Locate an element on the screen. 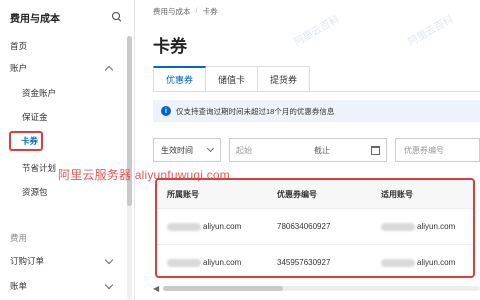 The height and width of the screenshot is (300, 480). info-notice: i 仅支持查询过期时间未超过18个月的优惠券信息 is located at coordinates (316, 111).